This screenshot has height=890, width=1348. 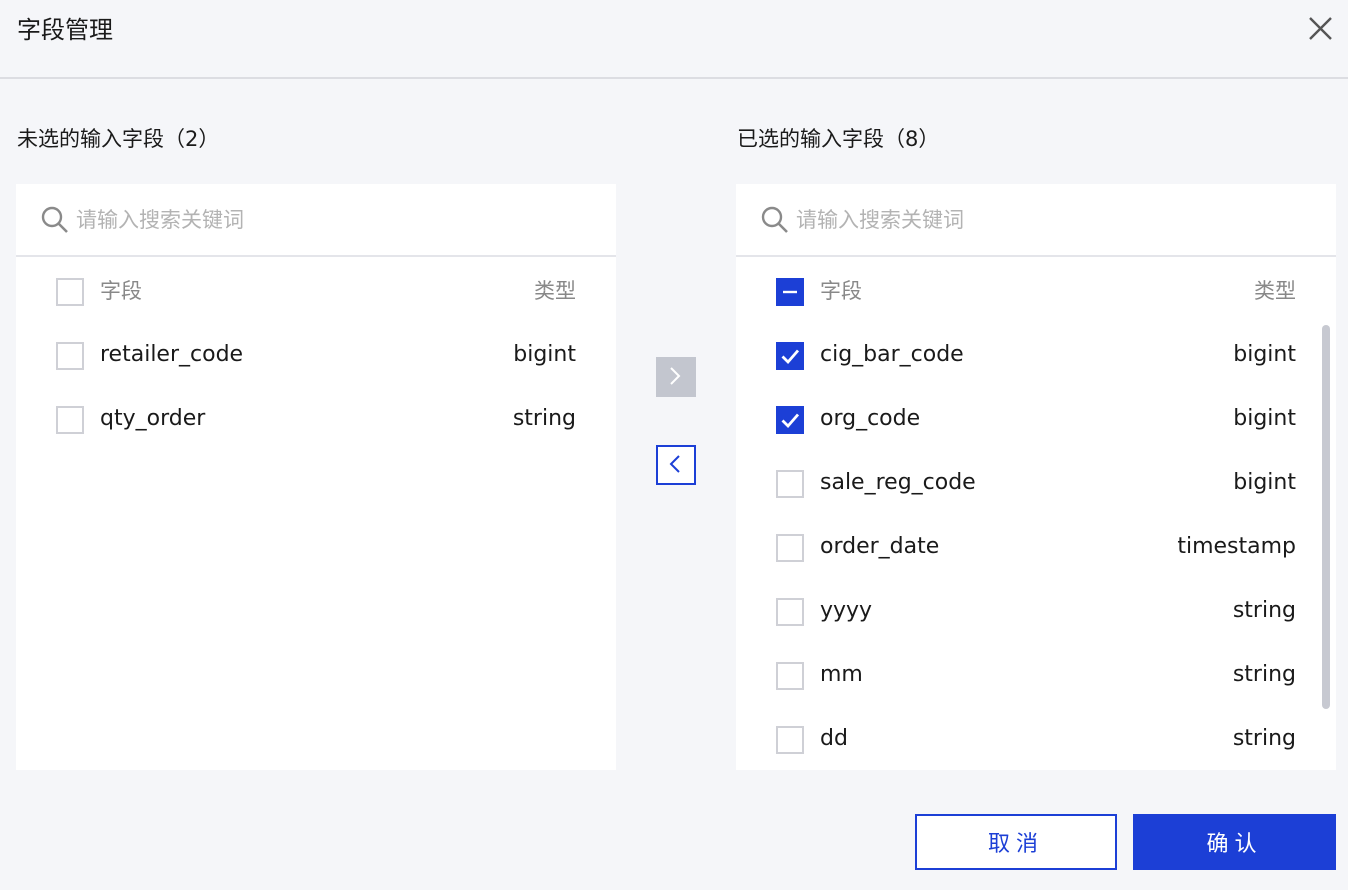 I want to click on move-right-button, so click(x=676, y=377).